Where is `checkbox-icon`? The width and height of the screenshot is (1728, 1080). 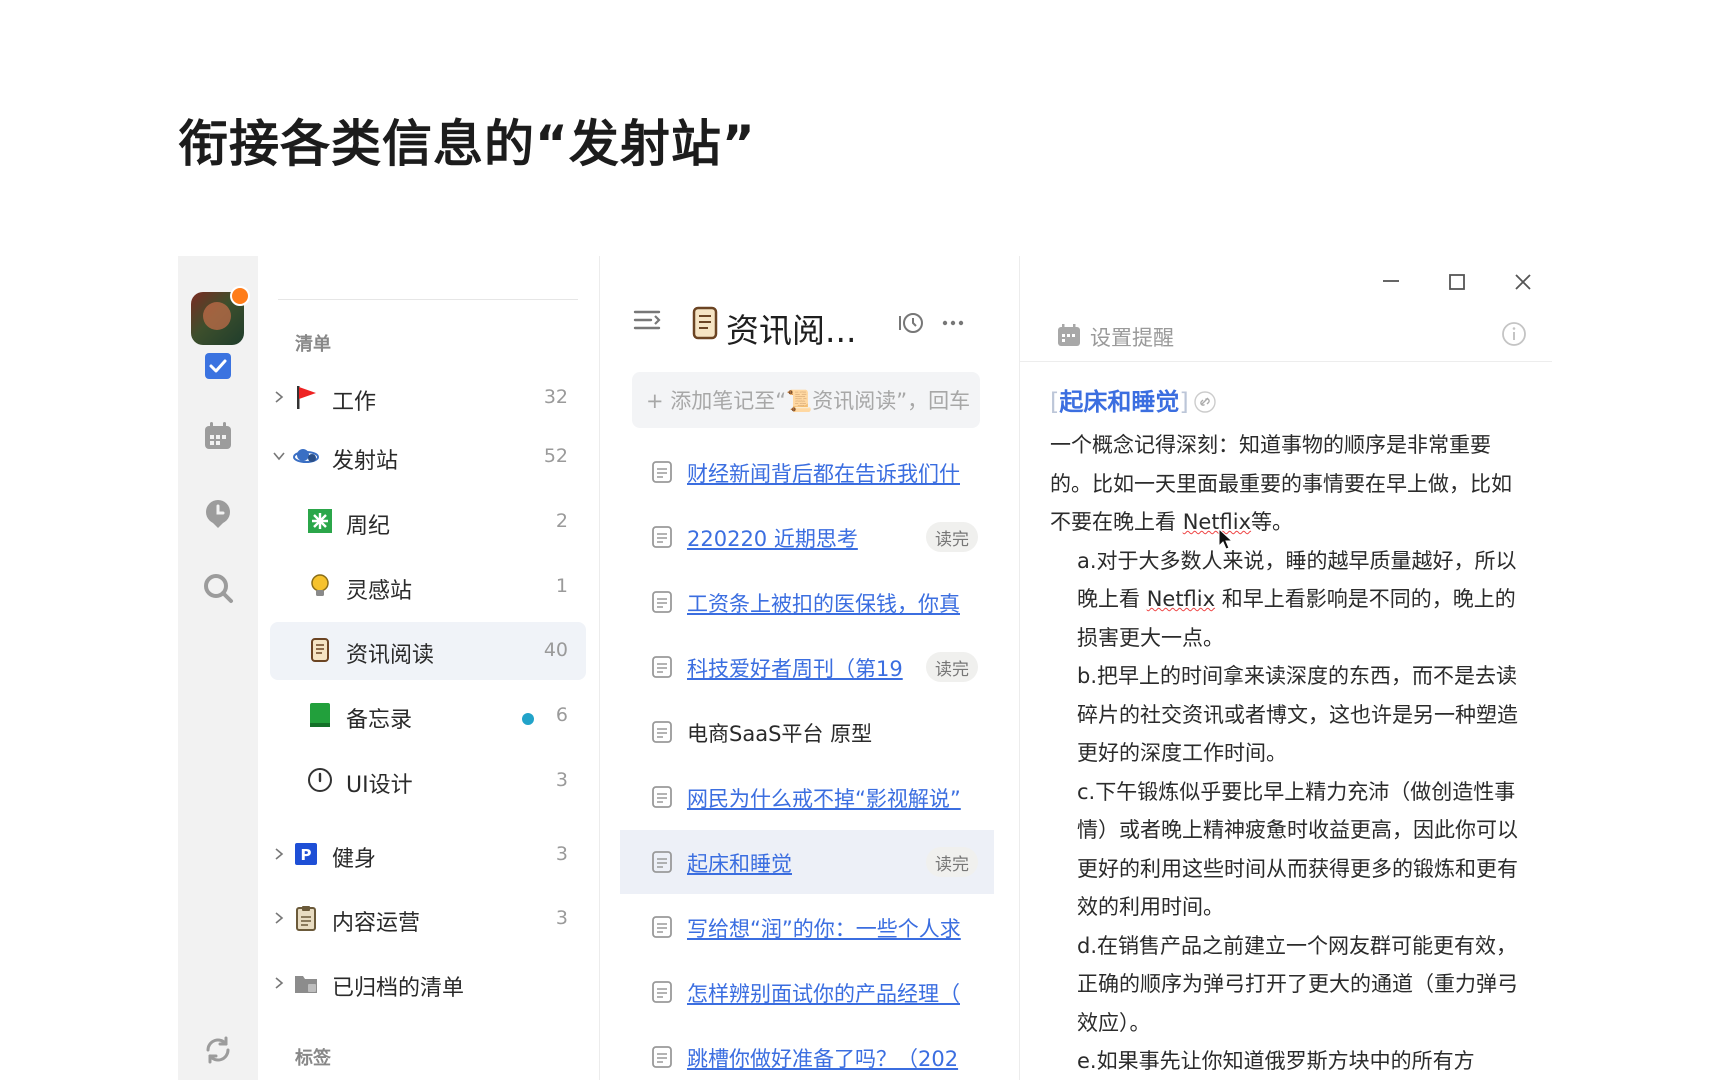
checkbox-icon is located at coordinates (218, 366).